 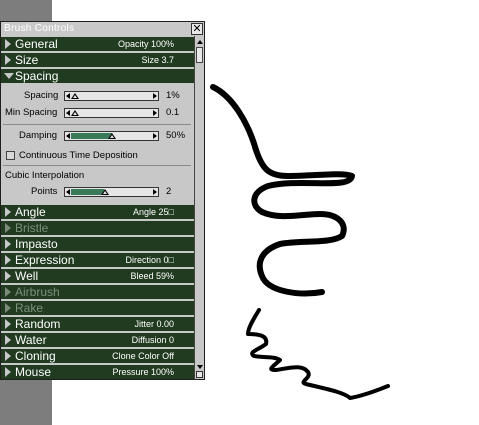 I want to click on section-label: Airbrush, so click(x=37, y=292).